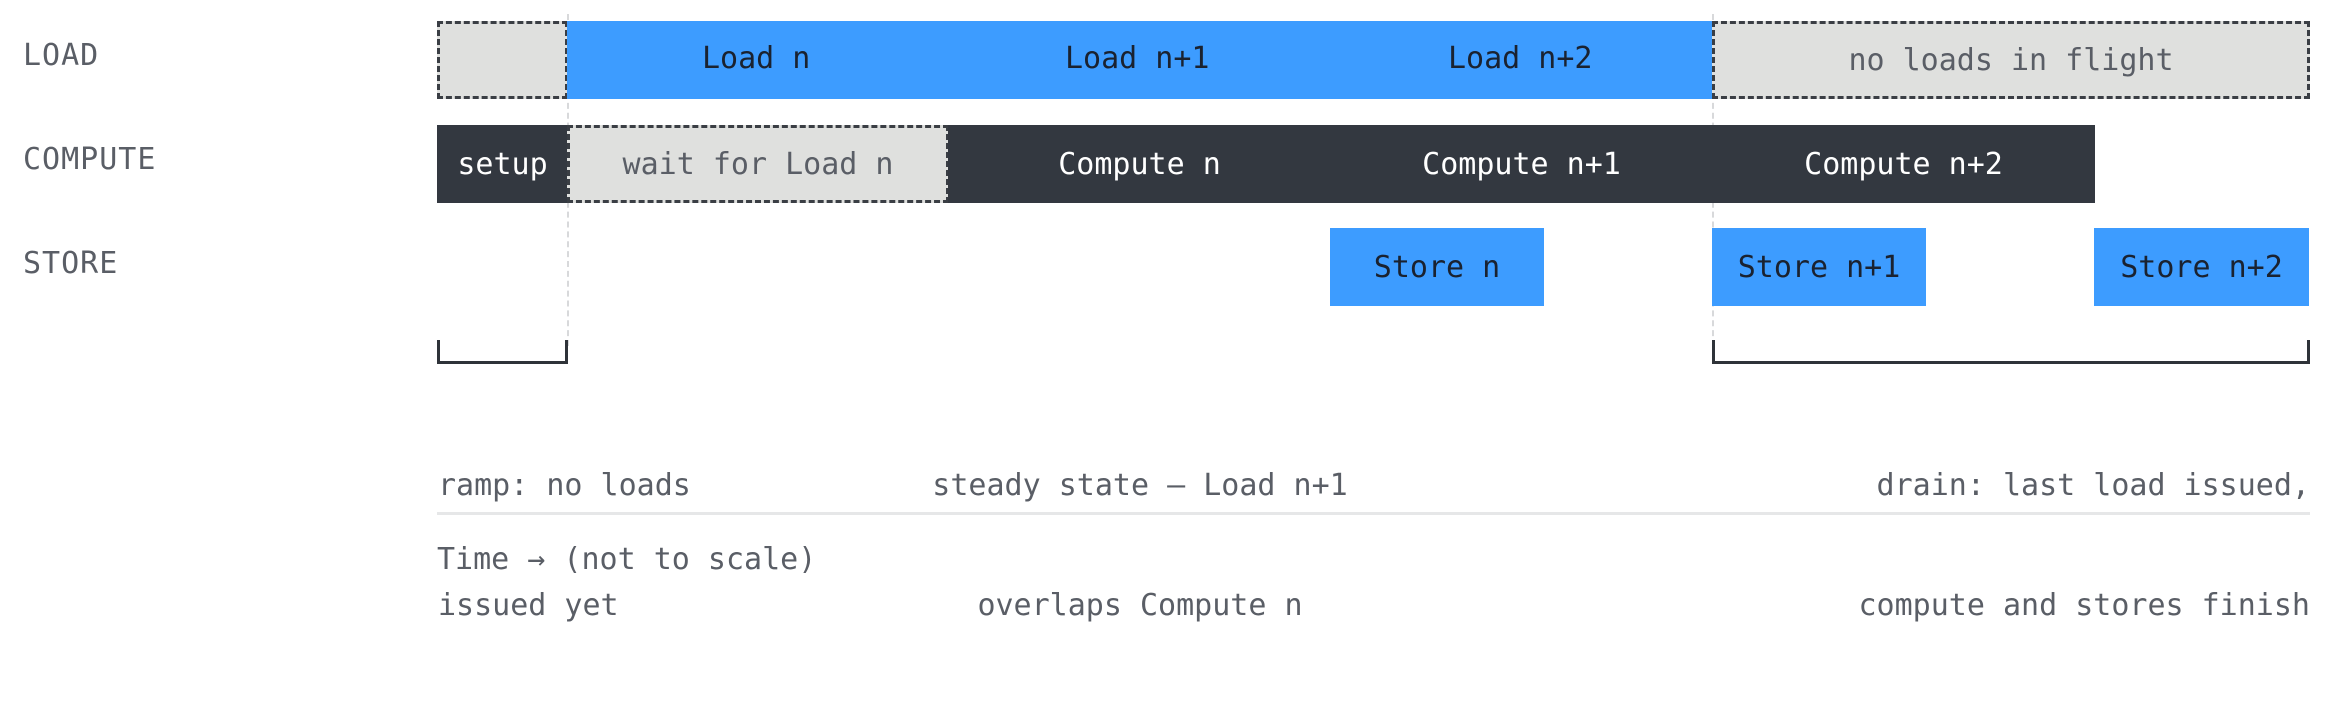 Image resolution: width=2326 pixels, height=706 pixels. I want to click on drain-phase-bracket, so click(2011, 352).